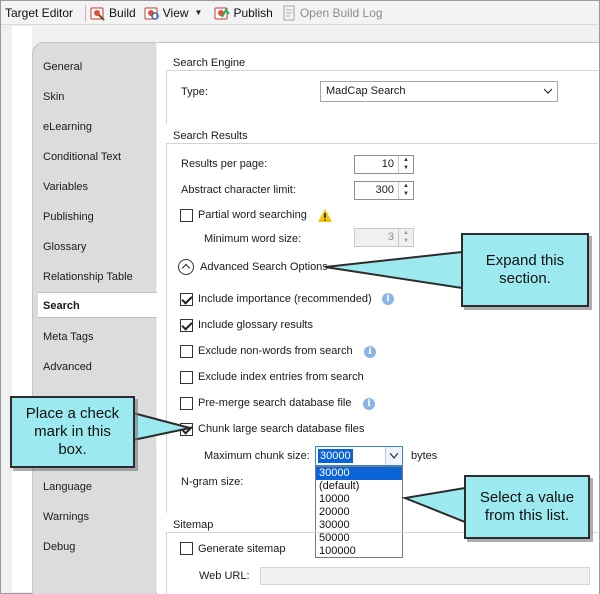 Image resolution: width=600 pixels, height=594 pixels. I want to click on select-value-callout: Select a value from this list., so click(527, 507).